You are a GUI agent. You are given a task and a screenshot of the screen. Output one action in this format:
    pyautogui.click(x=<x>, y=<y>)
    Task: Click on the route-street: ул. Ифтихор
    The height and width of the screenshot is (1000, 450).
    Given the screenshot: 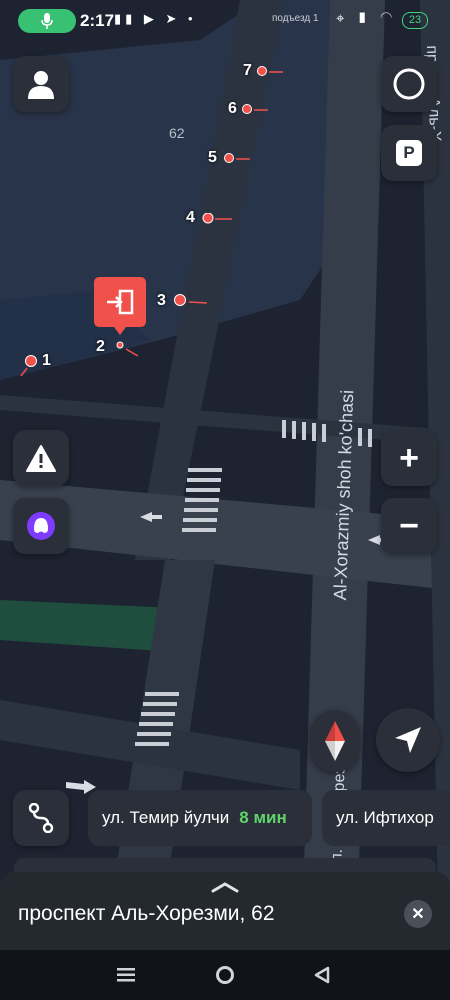 What is the action you would take?
    pyautogui.click(x=385, y=817)
    